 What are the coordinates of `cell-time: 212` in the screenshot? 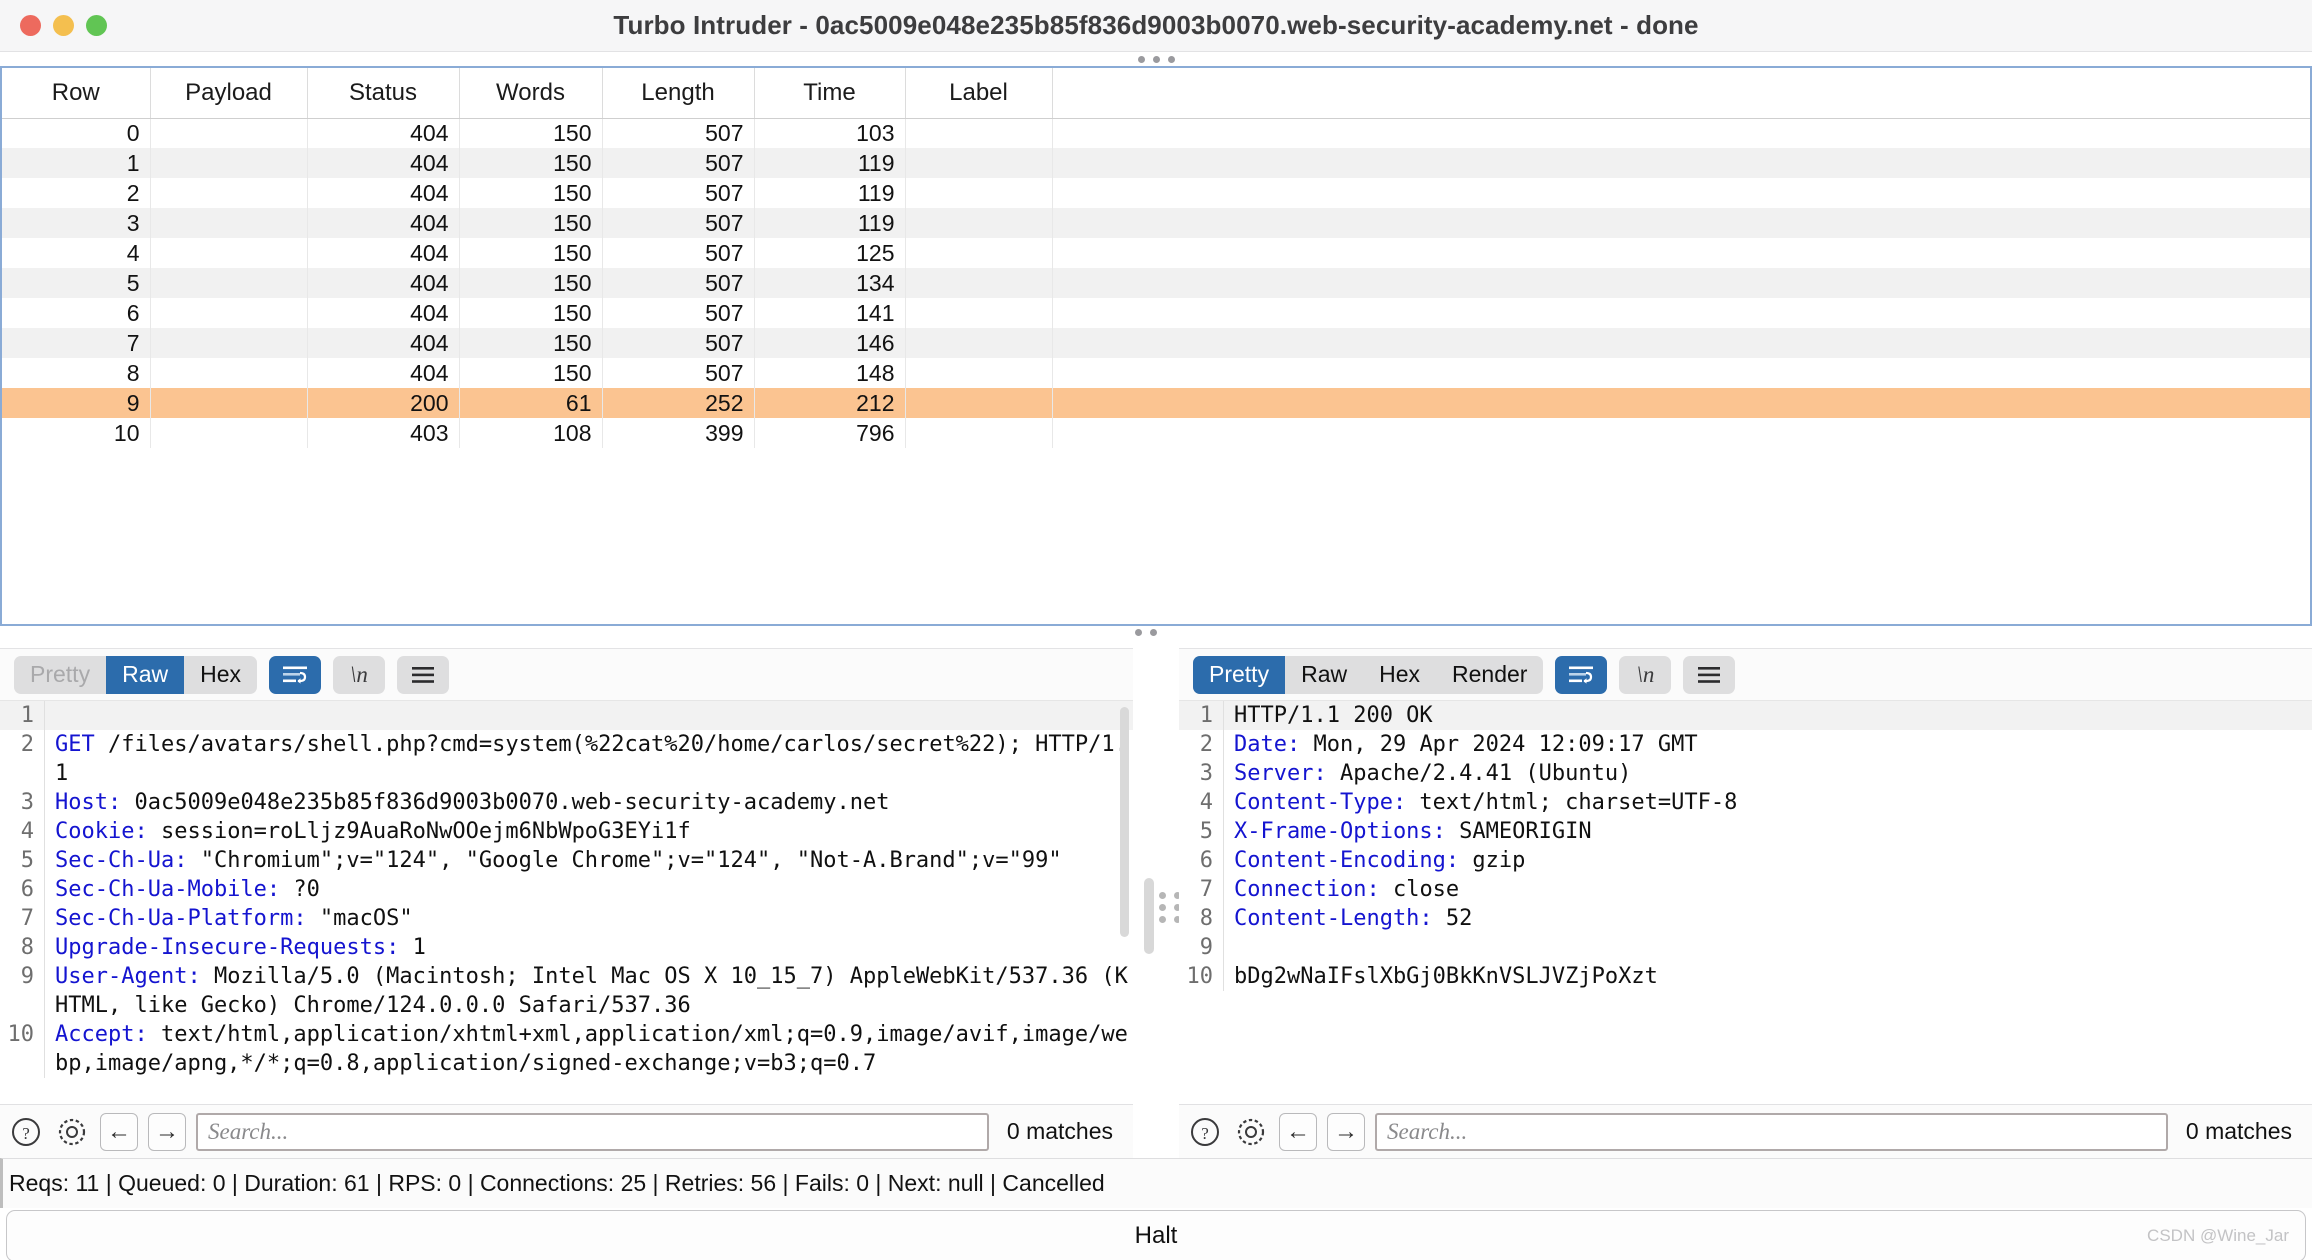 It's located at (830, 403).